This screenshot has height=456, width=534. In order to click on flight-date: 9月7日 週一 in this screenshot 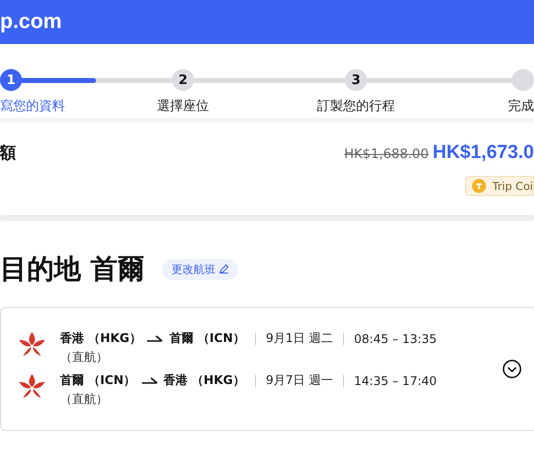, I will do `click(299, 380)`.